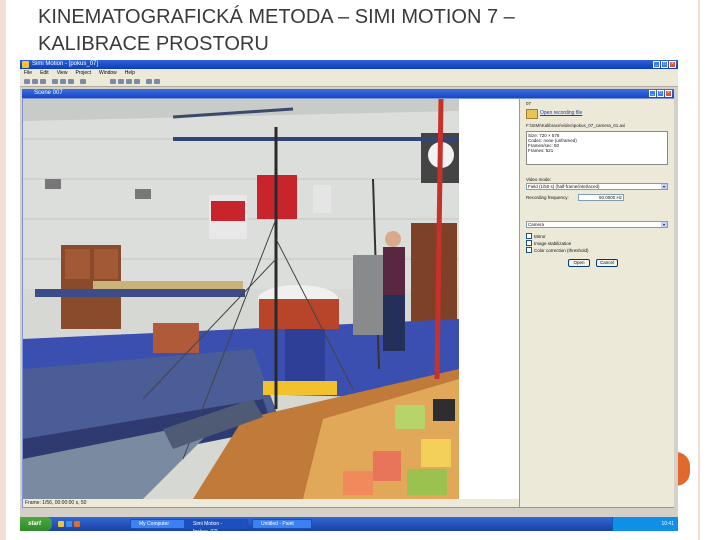 This screenshot has width=720, height=540. What do you see at coordinates (71, 81) in the screenshot?
I see `paste-icon` at bounding box center [71, 81].